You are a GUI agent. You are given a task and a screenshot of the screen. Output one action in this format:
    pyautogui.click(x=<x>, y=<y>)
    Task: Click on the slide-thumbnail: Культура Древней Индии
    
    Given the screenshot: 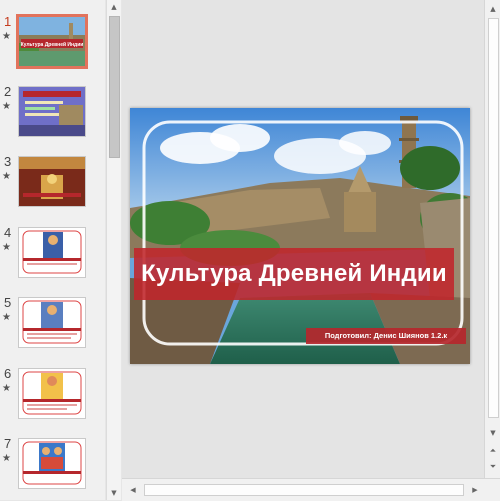 What is the action you would take?
    pyautogui.click(x=52, y=41)
    